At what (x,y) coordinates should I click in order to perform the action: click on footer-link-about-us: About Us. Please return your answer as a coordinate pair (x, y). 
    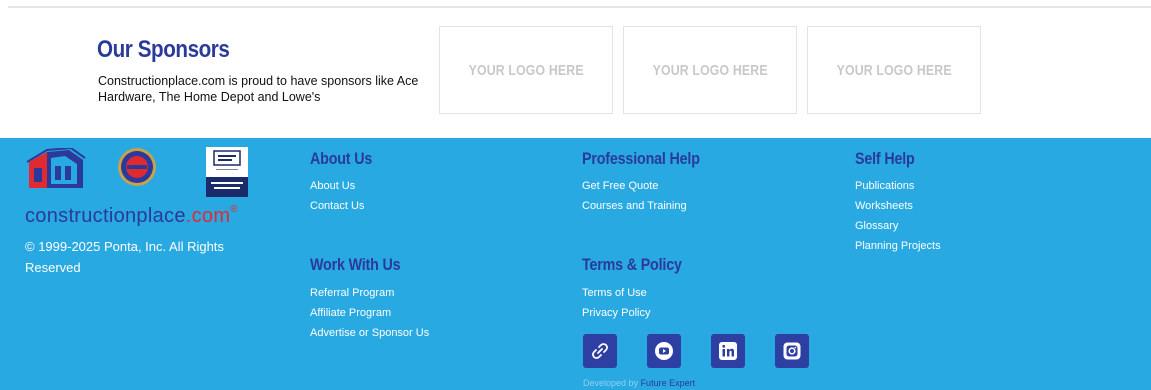
    Looking at the image, I should click on (337, 186).